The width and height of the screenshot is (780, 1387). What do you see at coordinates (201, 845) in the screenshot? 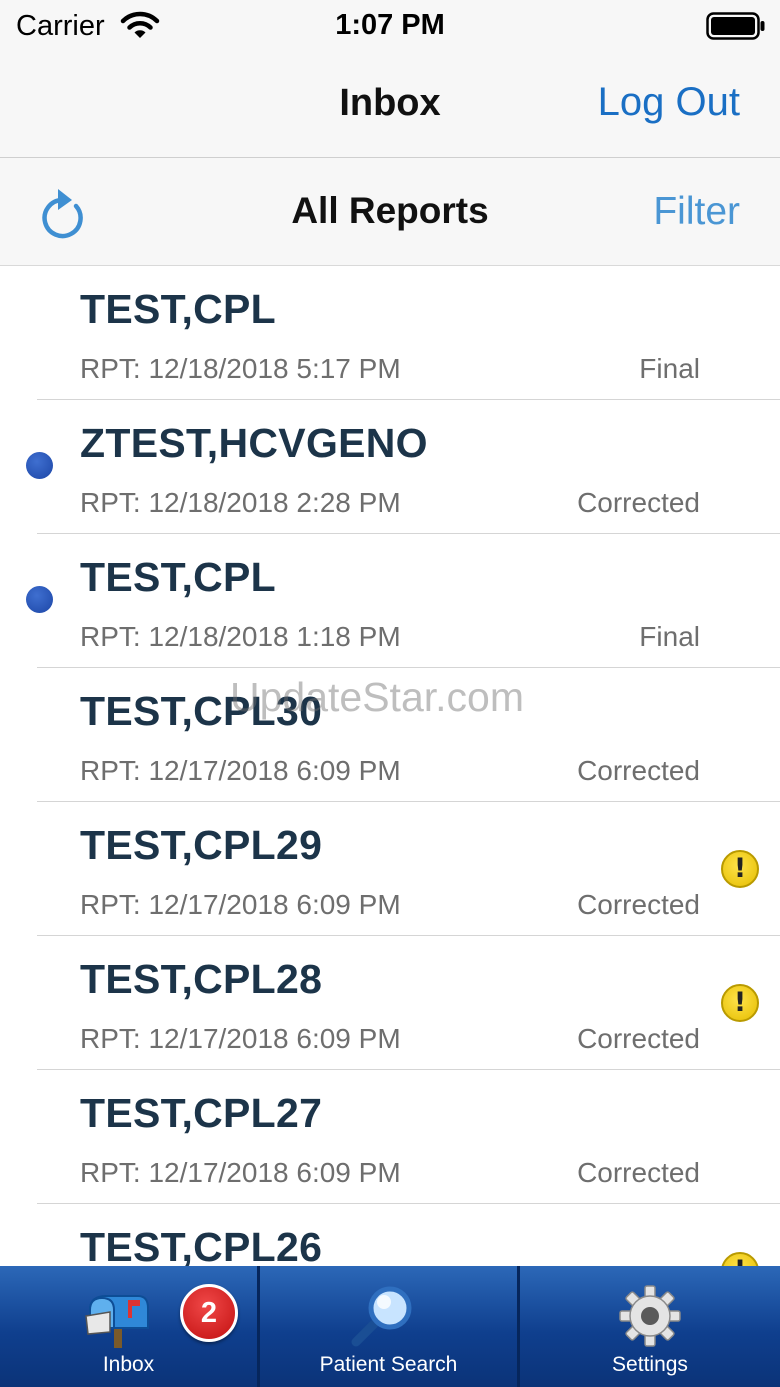
I see `patient-name: TEST,CPL29` at bounding box center [201, 845].